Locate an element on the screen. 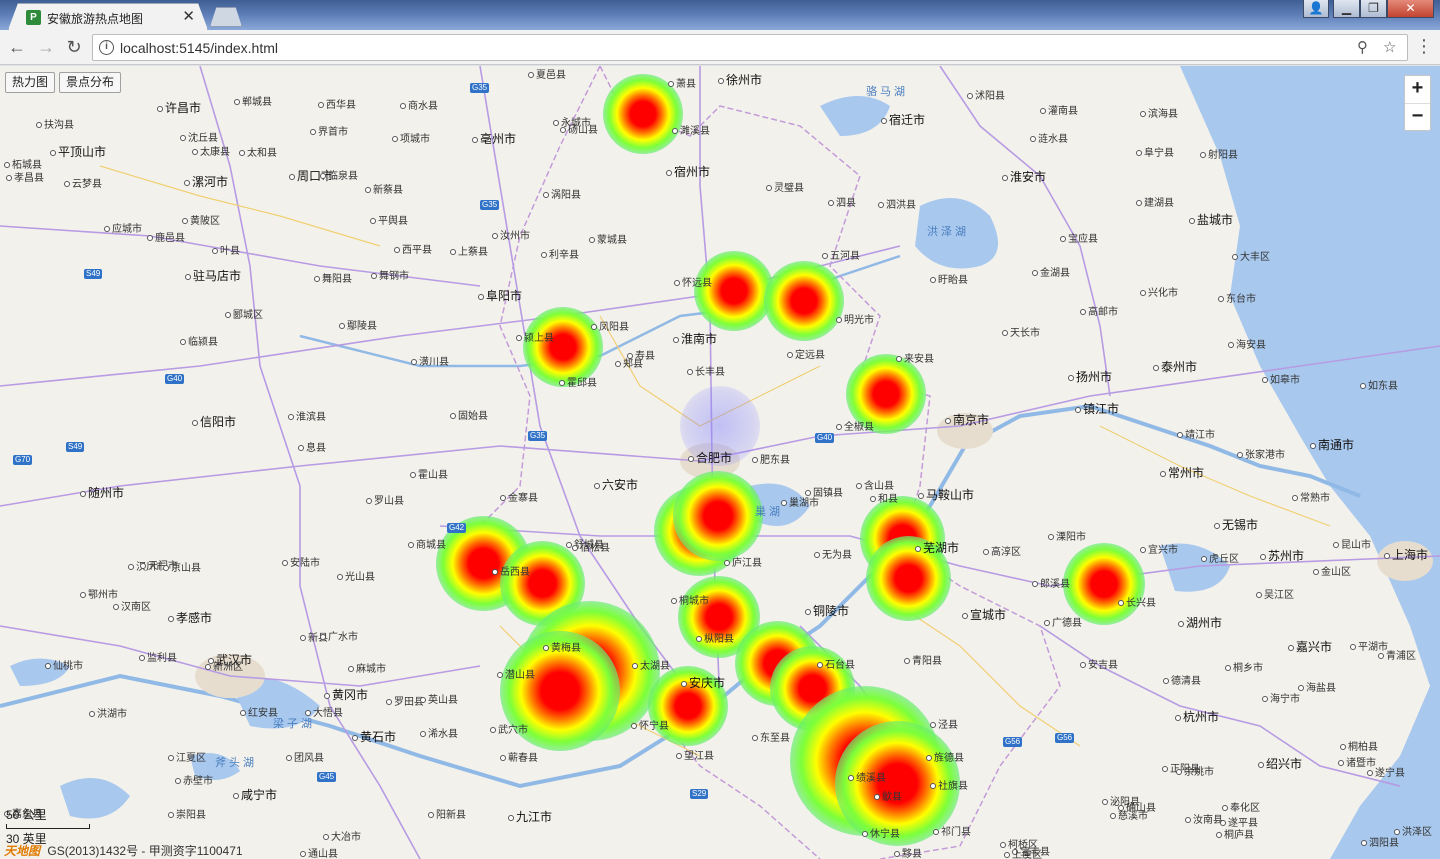  zoom-out-button: − is located at coordinates (1417, 116).